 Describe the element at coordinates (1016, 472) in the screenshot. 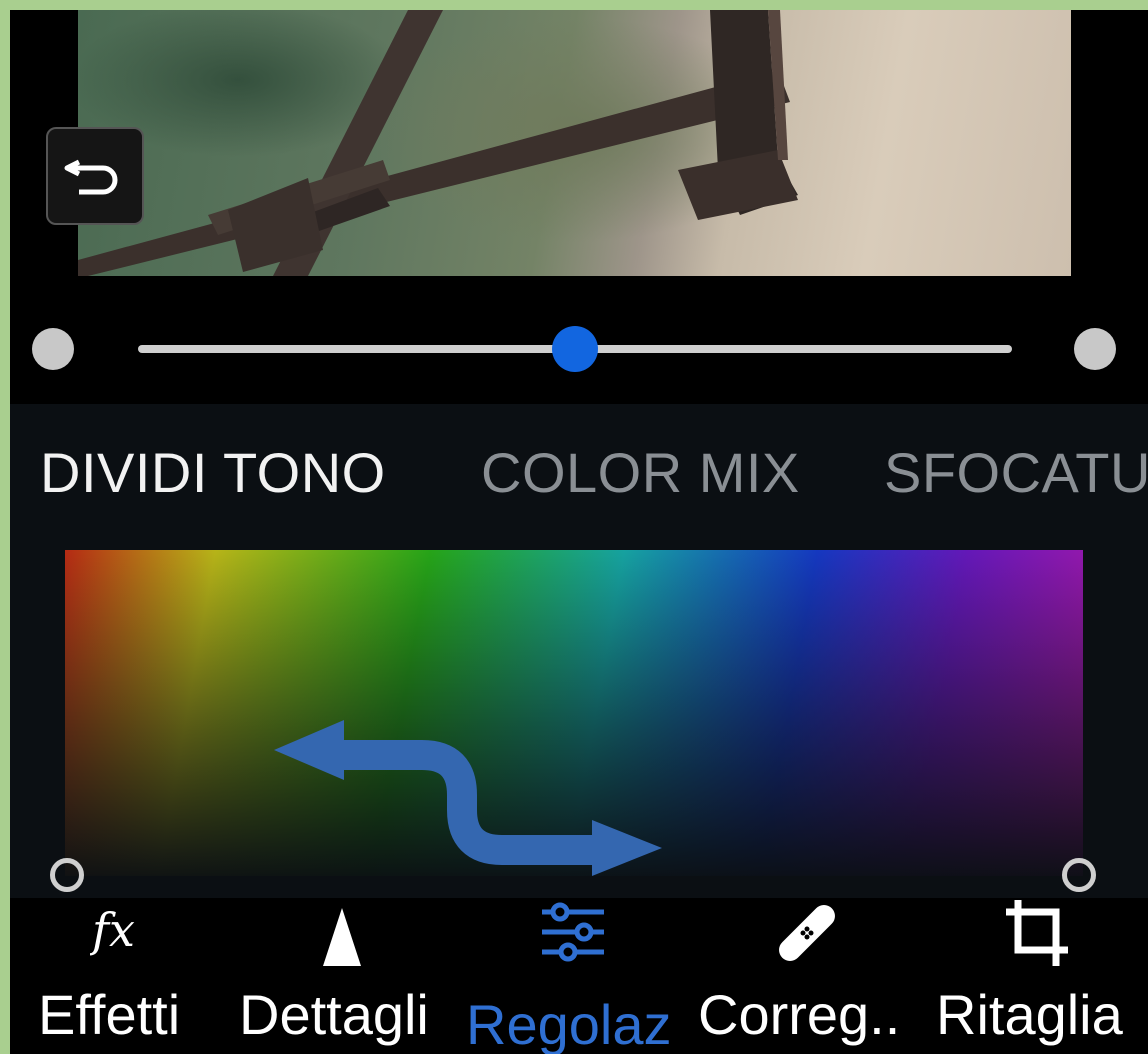

I see `tab-sfocatura: SFOCATU` at that location.